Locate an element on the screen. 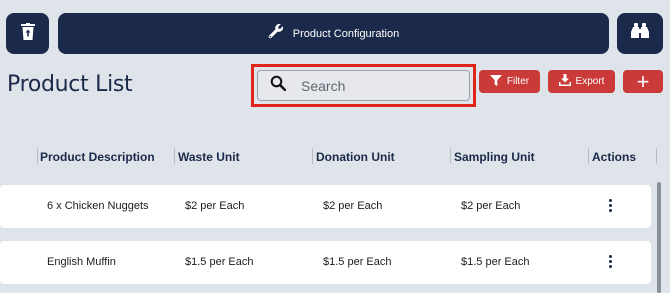 This screenshot has width=670, height=293. cell-product-description: English Muffin is located at coordinates (81, 262).